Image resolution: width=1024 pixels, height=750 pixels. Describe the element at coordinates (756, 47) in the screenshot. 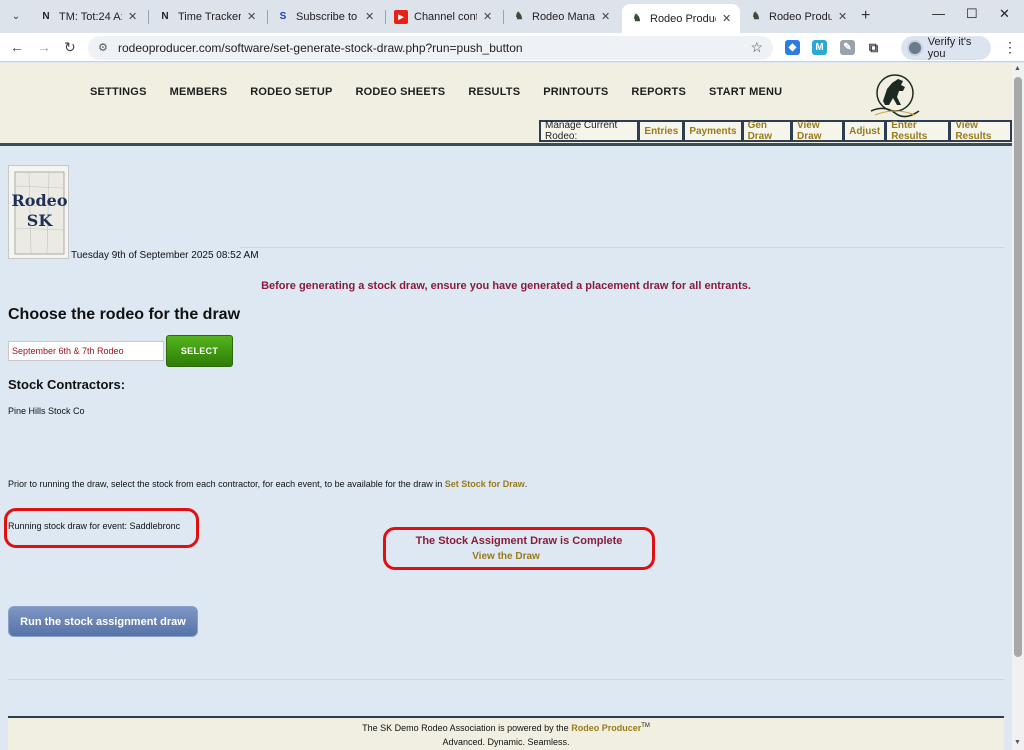

I see `bookmark-star-icon: ☆` at that location.